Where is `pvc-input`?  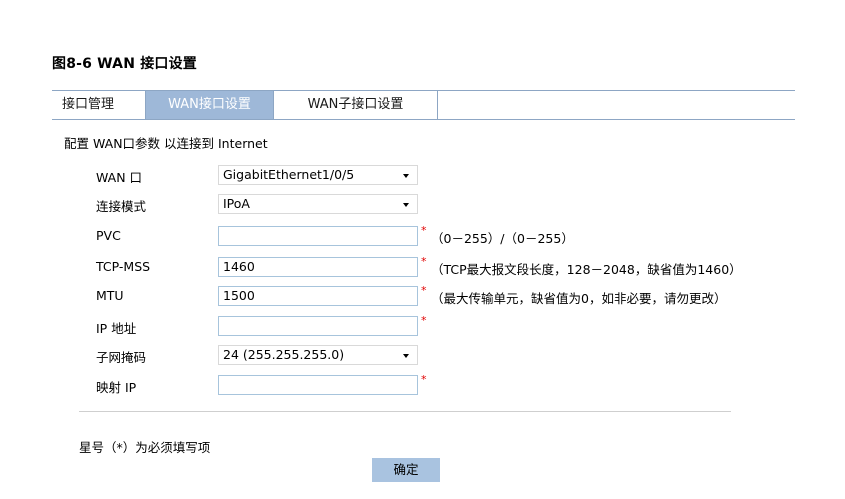 pvc-input is located at coordinates (318, 236).